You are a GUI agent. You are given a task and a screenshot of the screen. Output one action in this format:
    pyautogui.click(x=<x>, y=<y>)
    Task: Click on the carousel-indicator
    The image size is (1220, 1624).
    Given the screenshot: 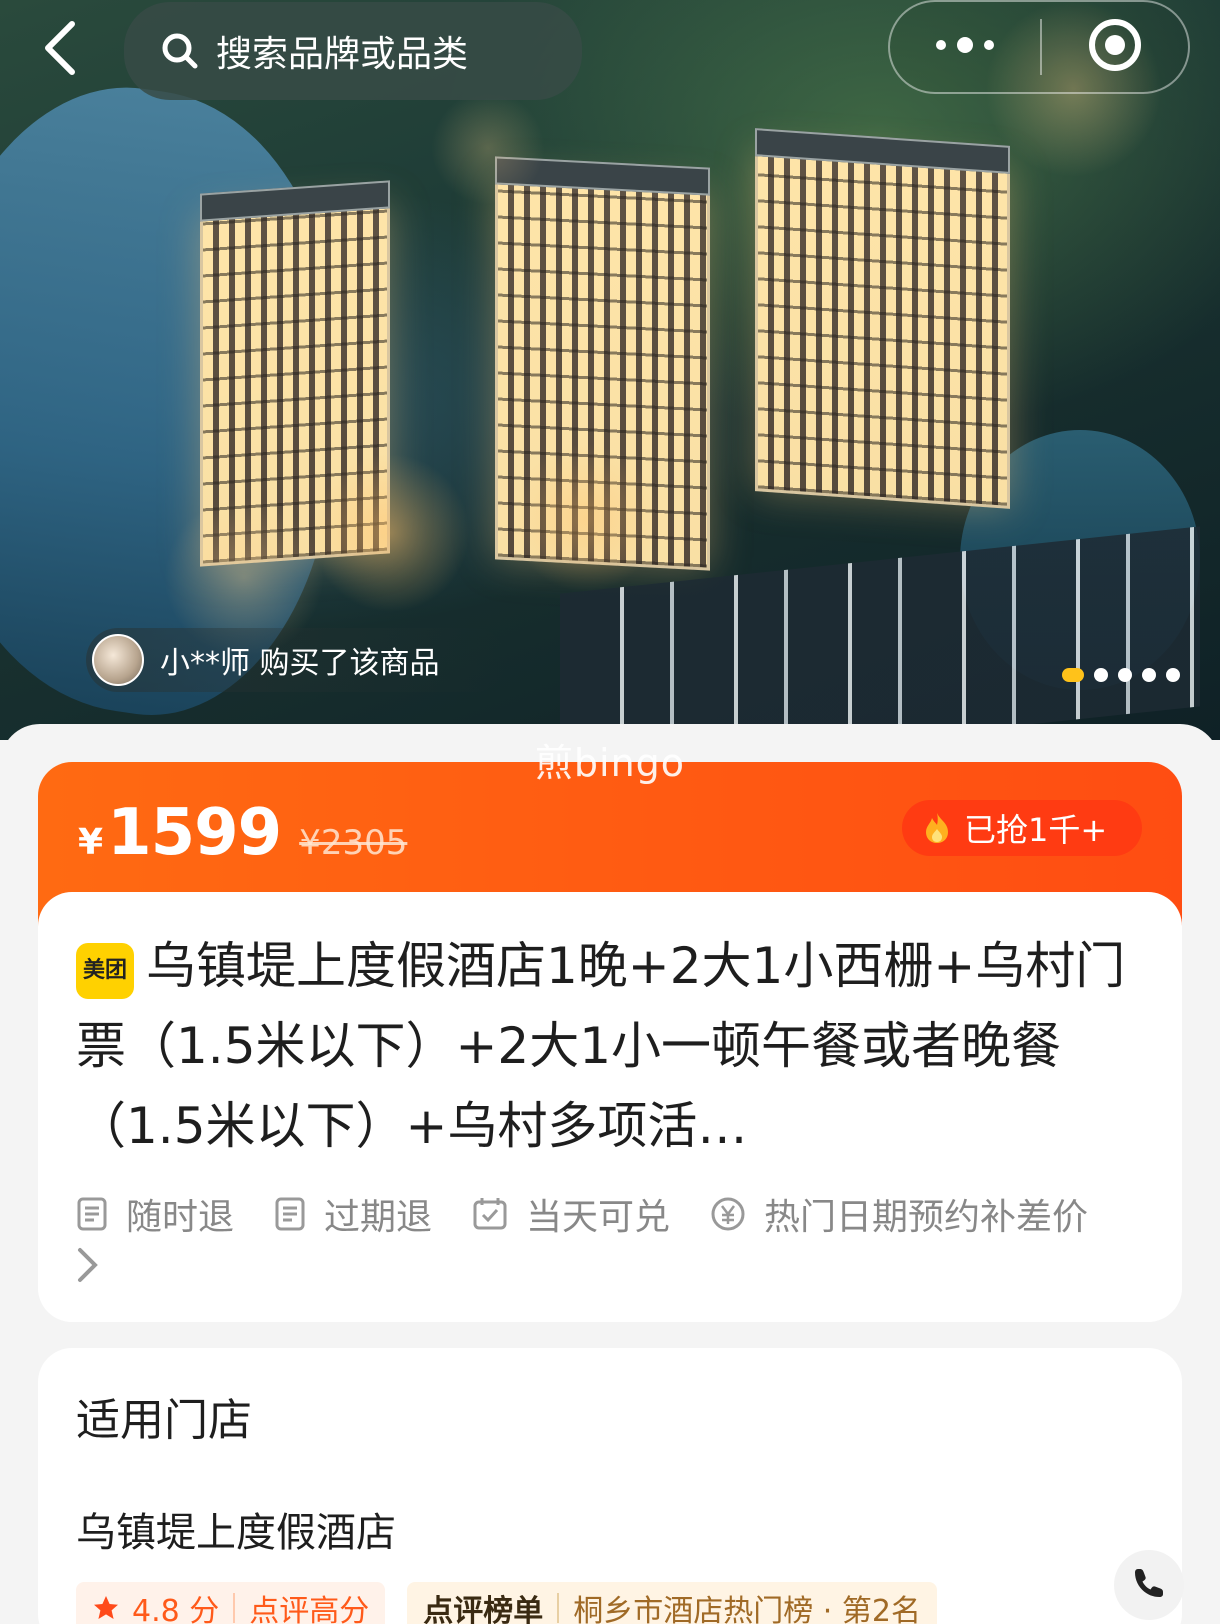 What is the action you would take?
    pyautogui.click(x=1121, y=675)
    